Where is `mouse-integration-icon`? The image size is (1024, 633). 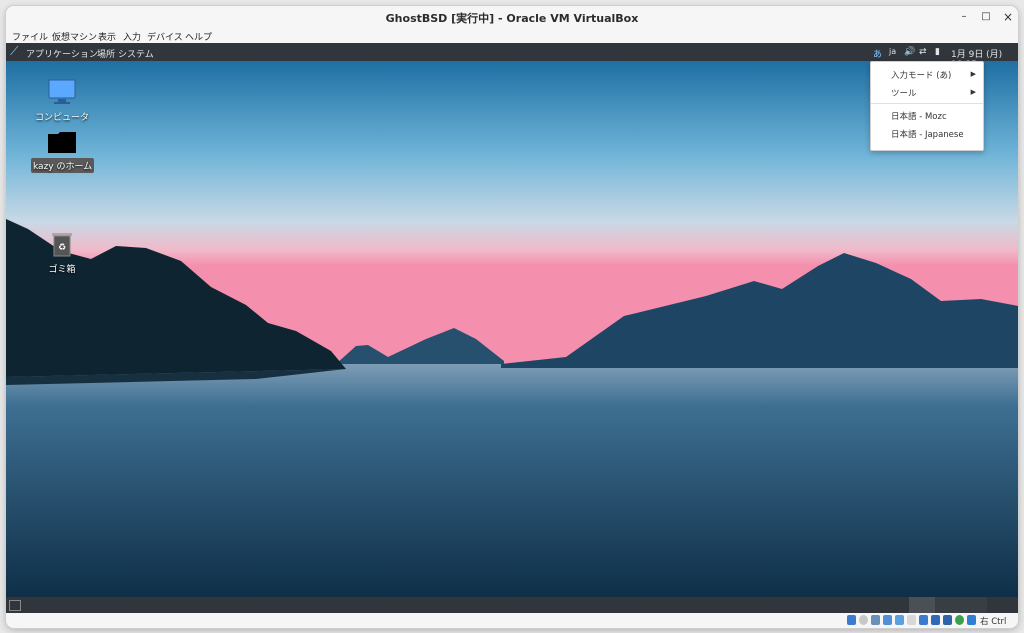
mouse-integration-icon is located at coordinates (959, 620).